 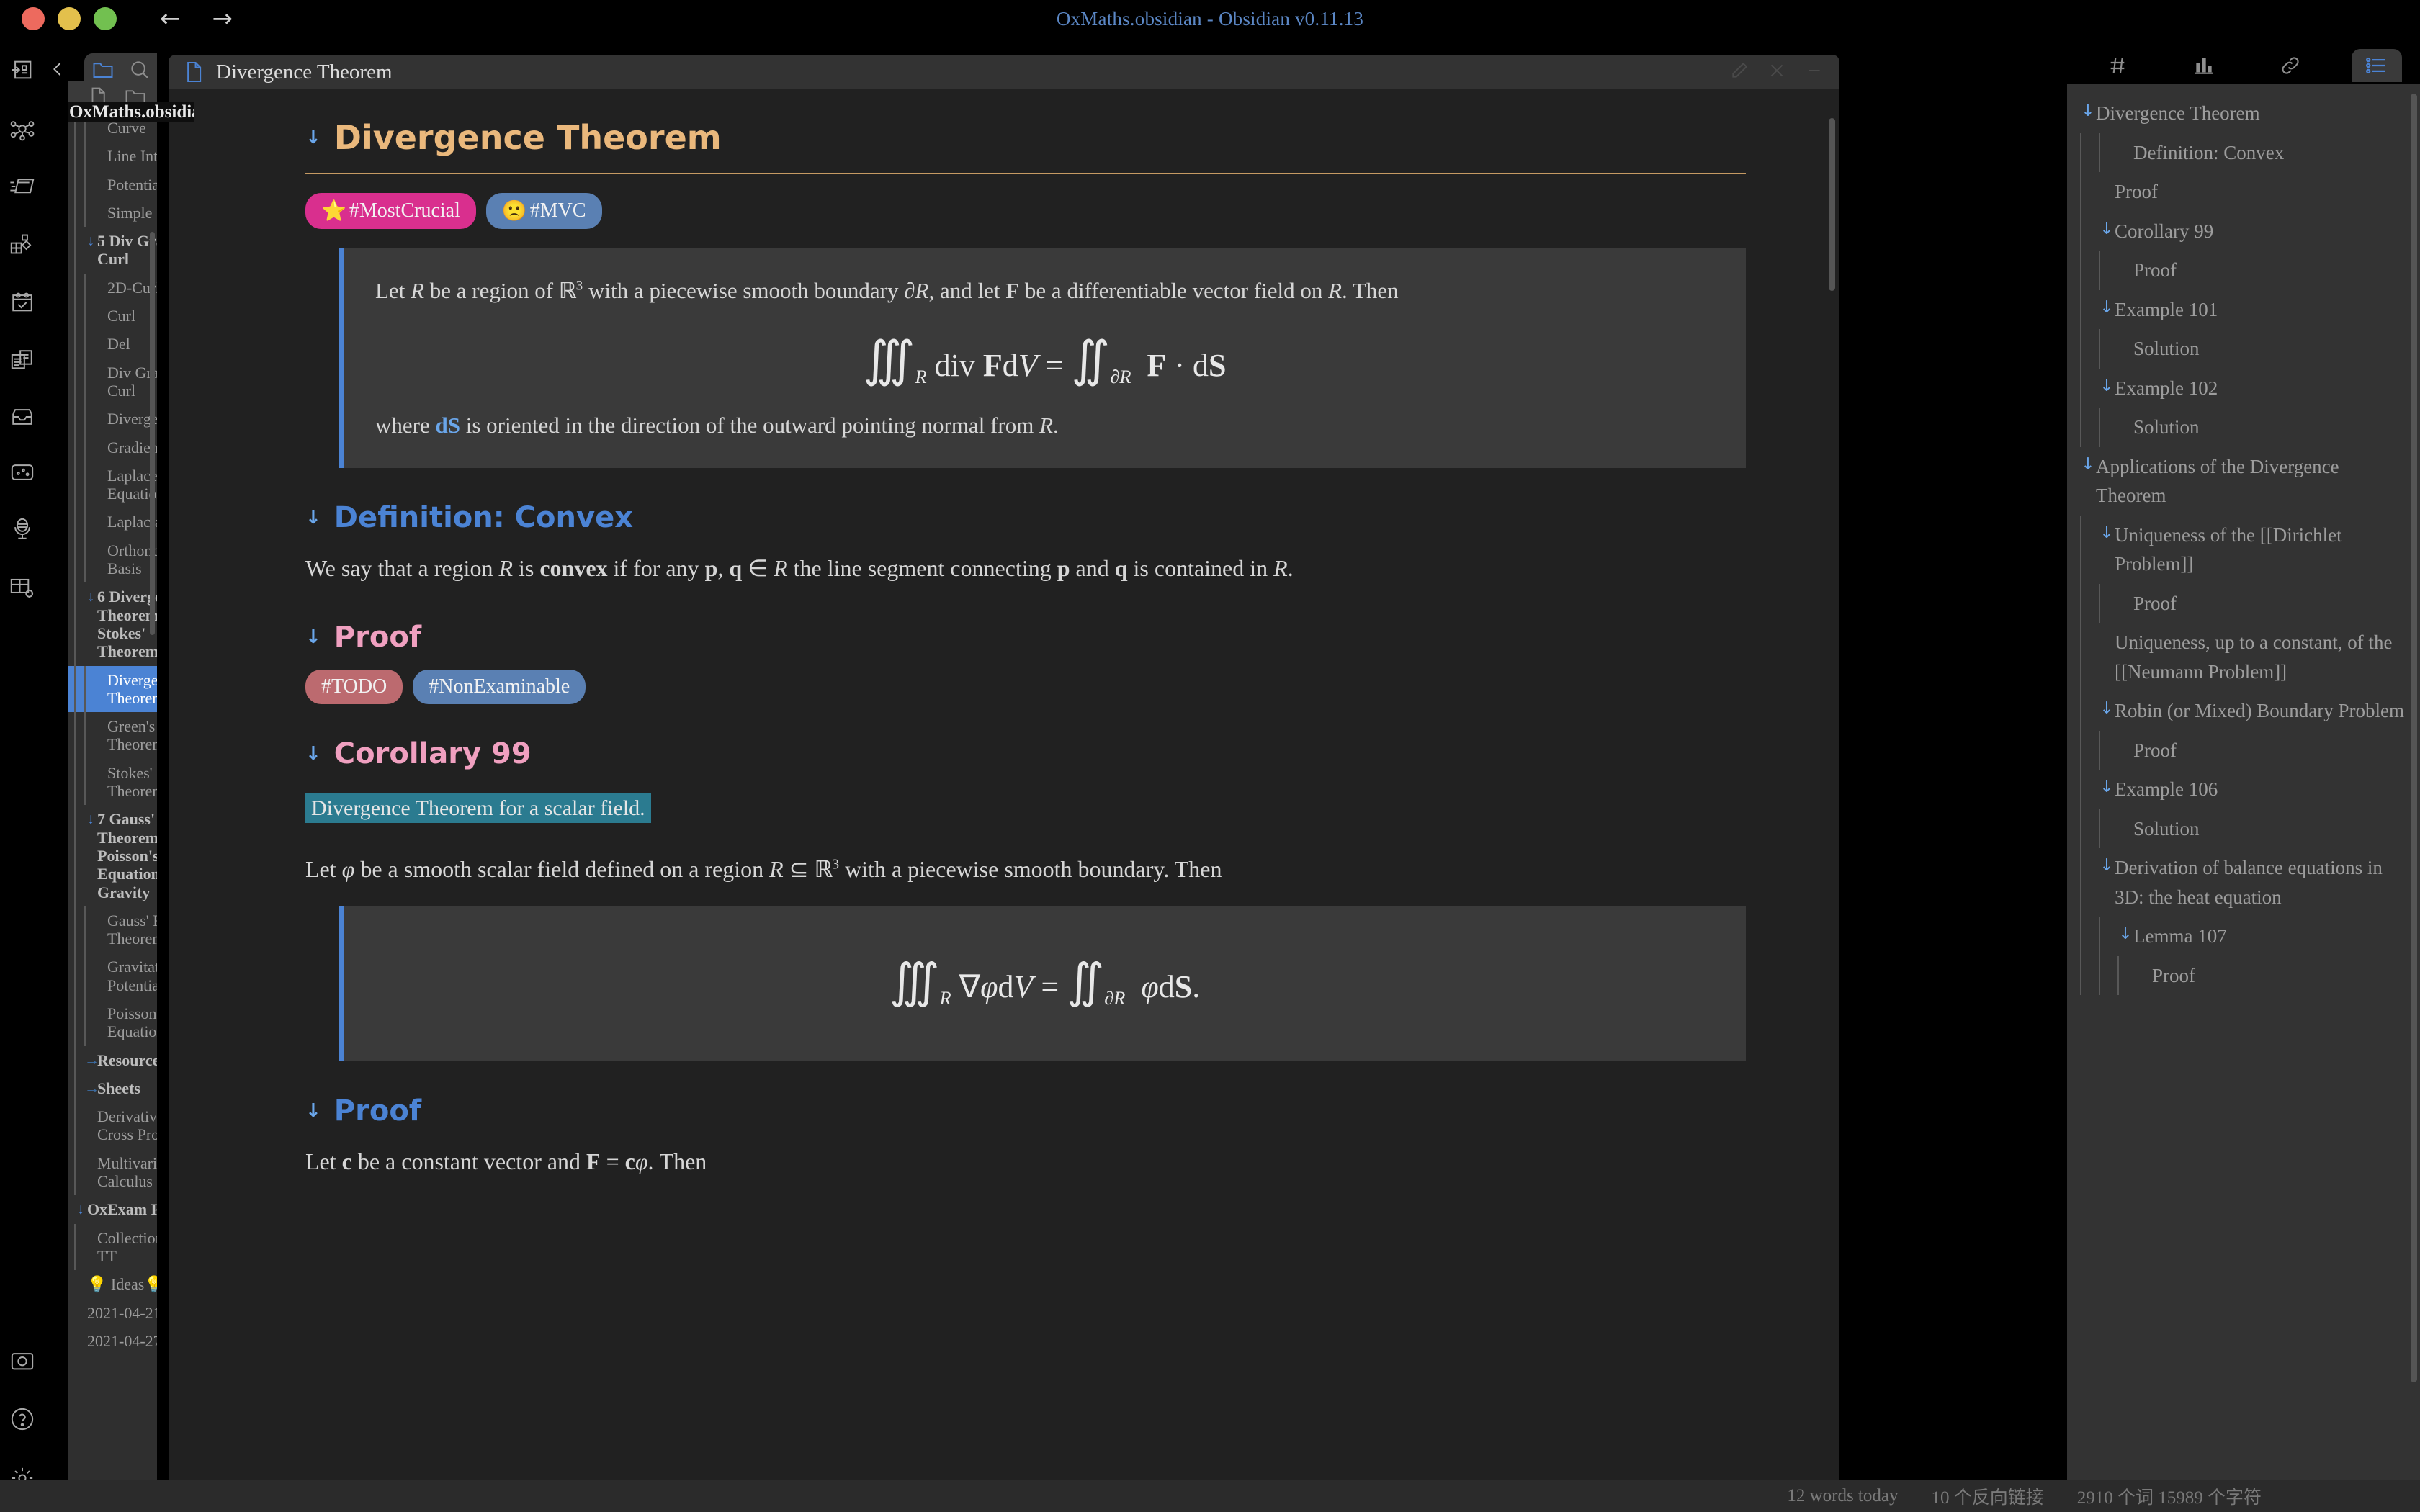 What do you see at coordinates (22, 70) in the screenshot?
I see `quick-switcher-icon` at bounding box center [22, 70].